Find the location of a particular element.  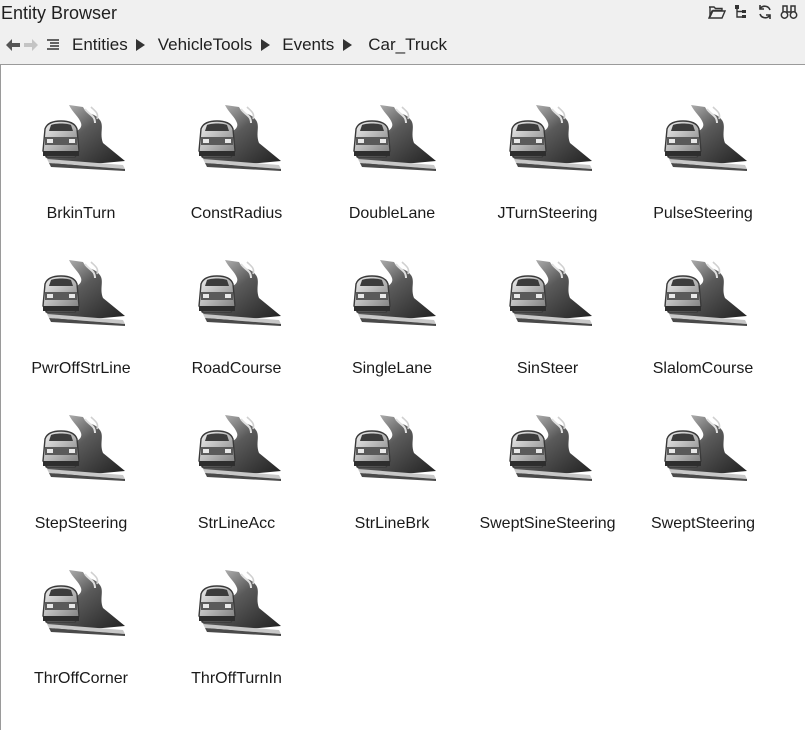

entity-item: ThrOffTurnIn is located at coordinates (237, 615).